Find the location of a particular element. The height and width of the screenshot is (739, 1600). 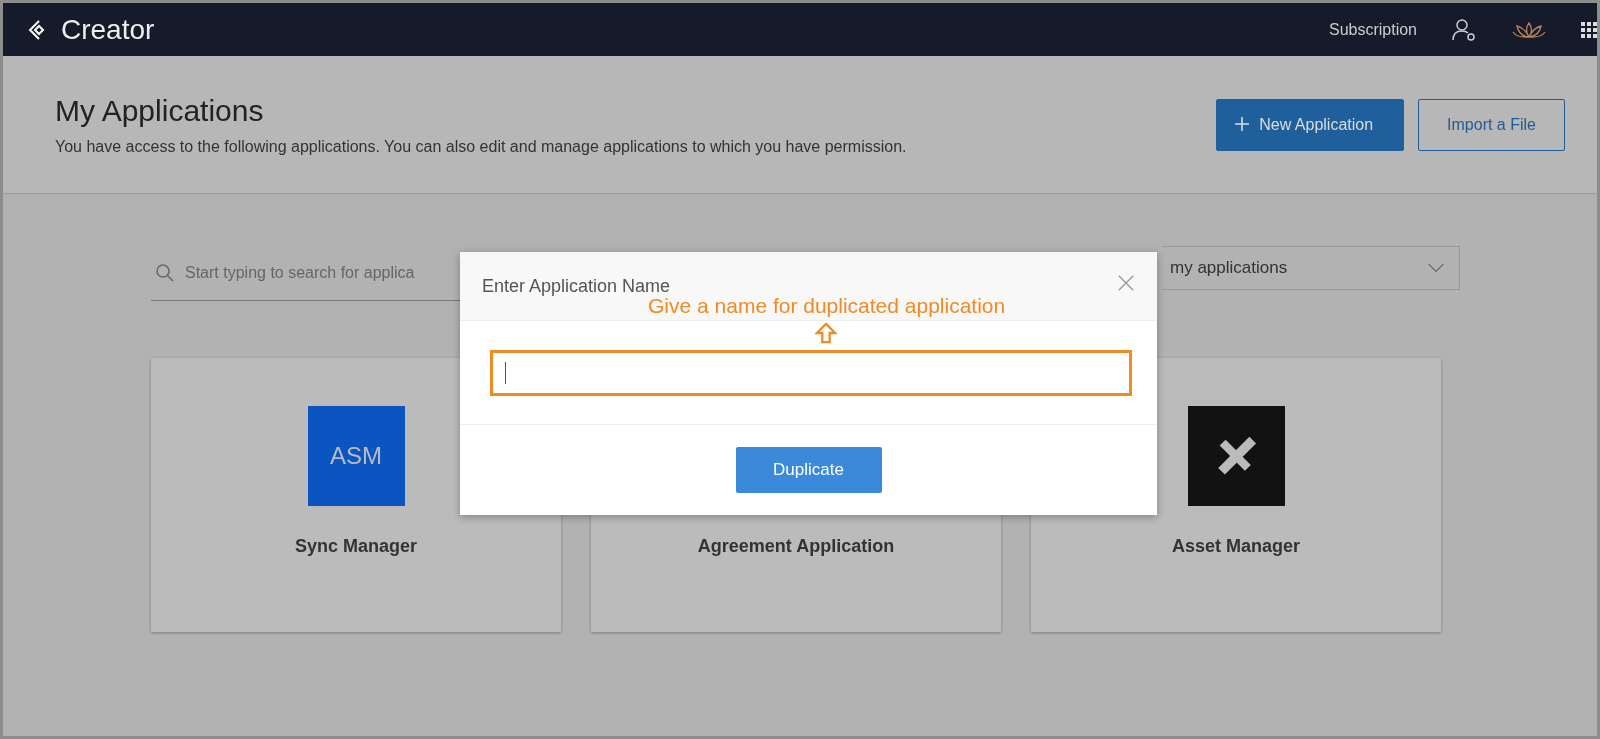

subscription-link: Subscription is located at coordinates (1372, 29).